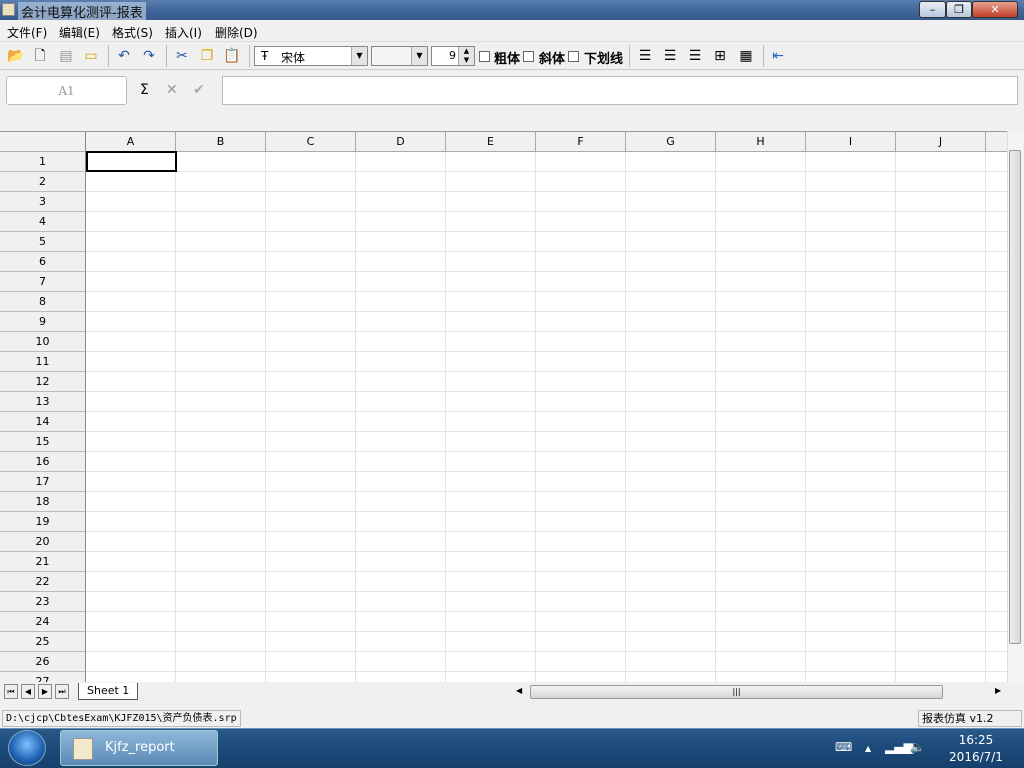 The width and height of the screenshot is (1024, 768). I want to click on row-header-1: 1, so click(43, 162).